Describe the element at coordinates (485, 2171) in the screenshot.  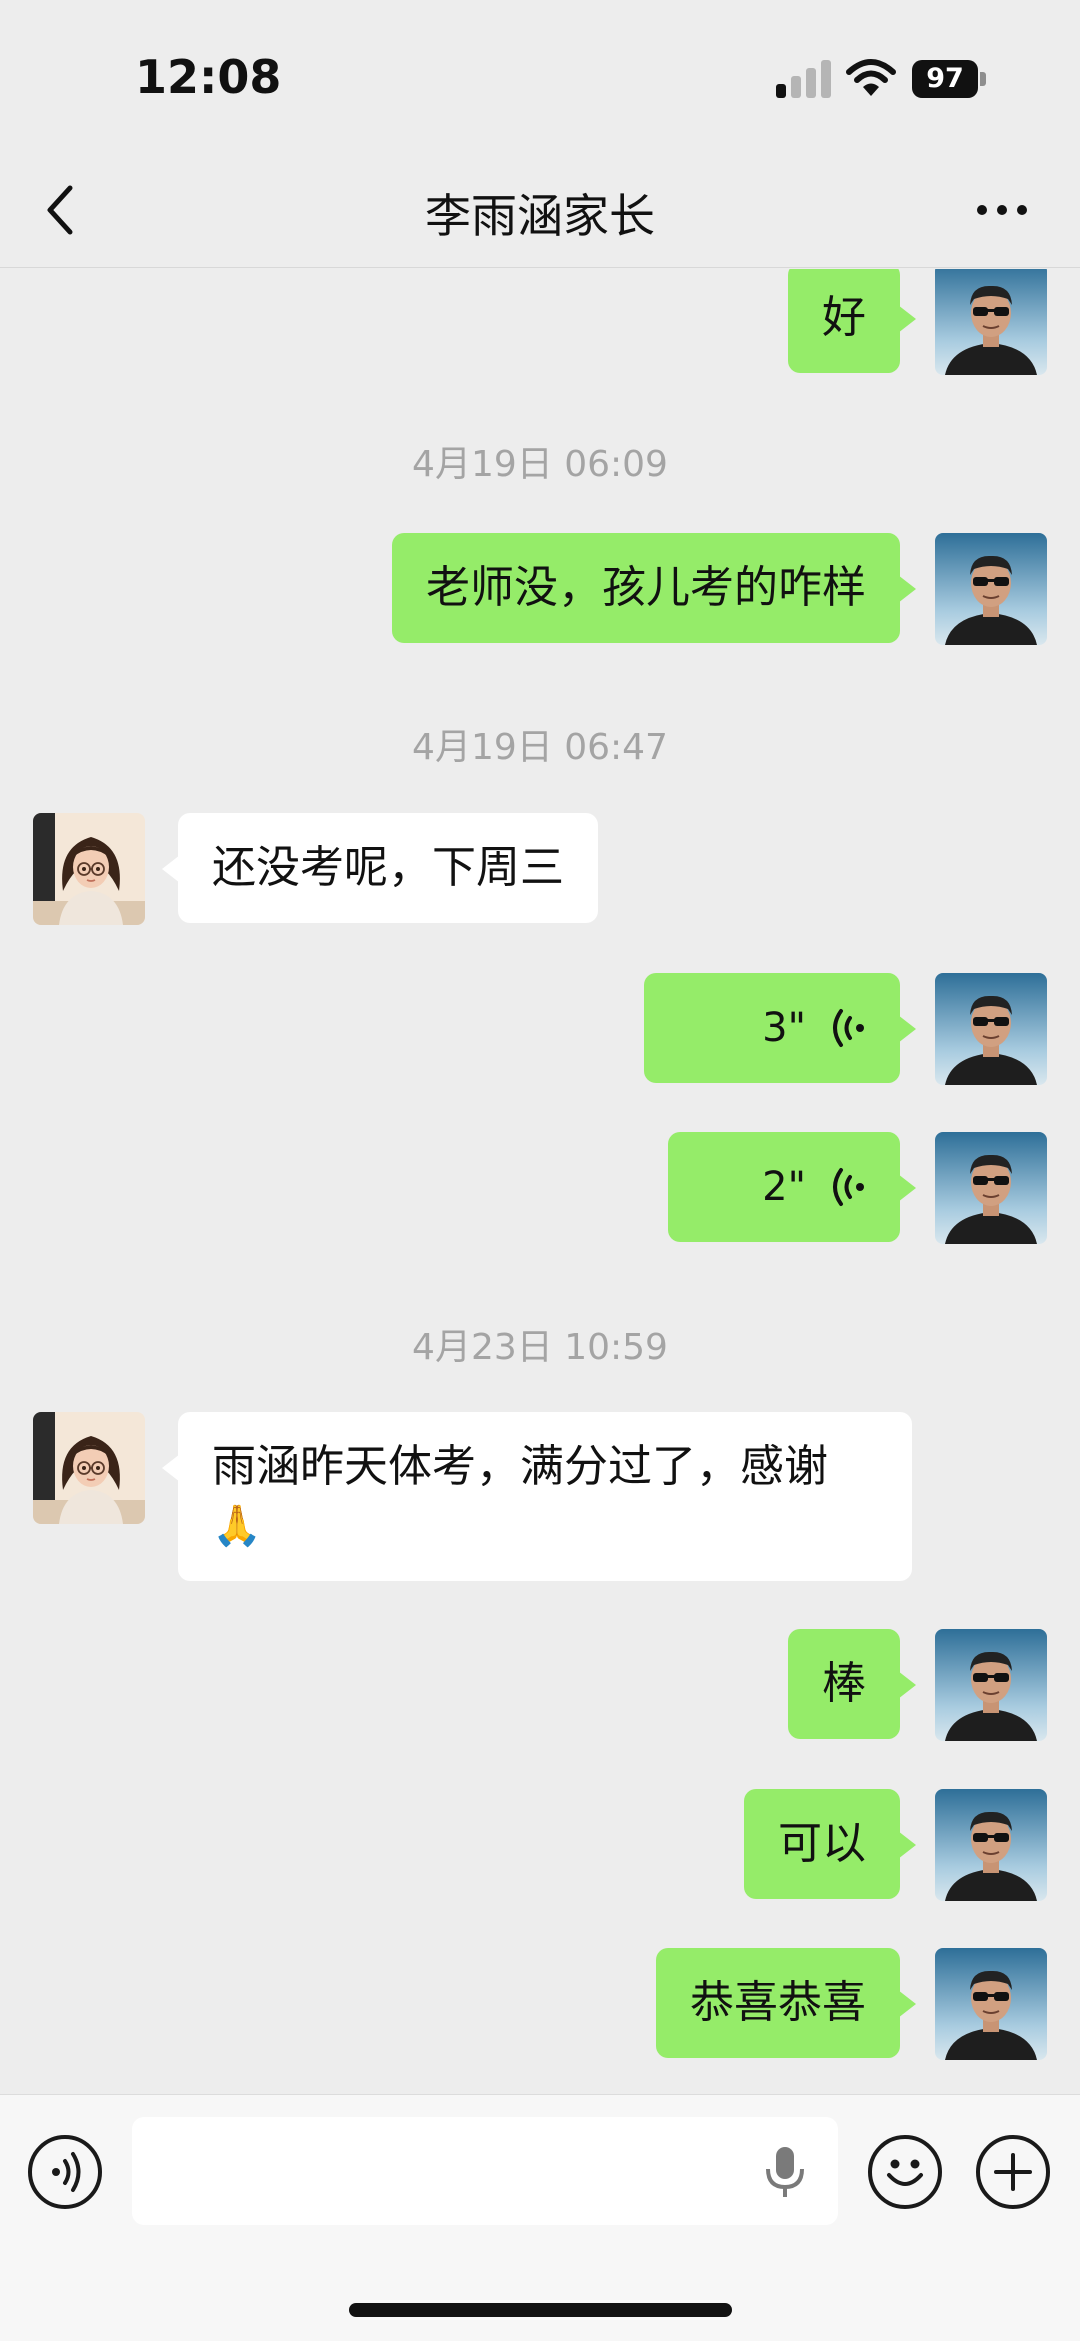
I see `message-input` at that location.